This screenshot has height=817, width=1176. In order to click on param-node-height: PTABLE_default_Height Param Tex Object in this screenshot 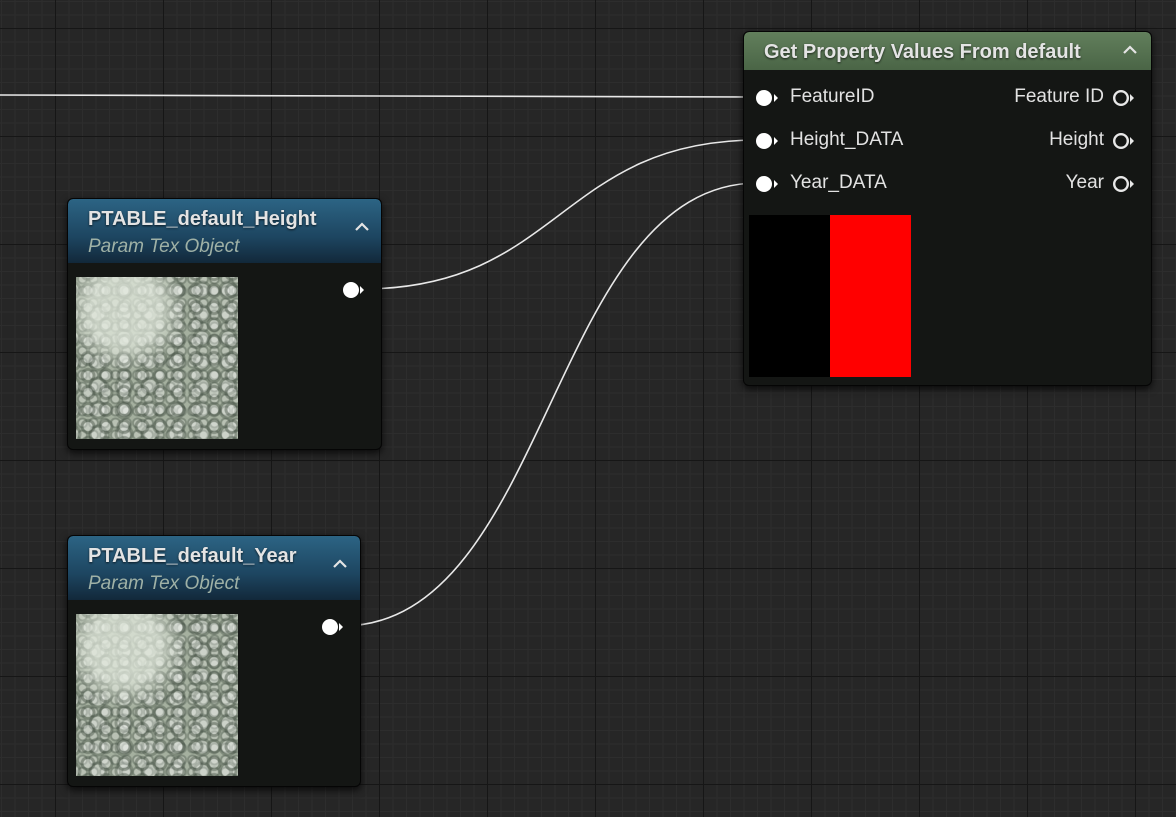, I will do `click(224, 324)`.